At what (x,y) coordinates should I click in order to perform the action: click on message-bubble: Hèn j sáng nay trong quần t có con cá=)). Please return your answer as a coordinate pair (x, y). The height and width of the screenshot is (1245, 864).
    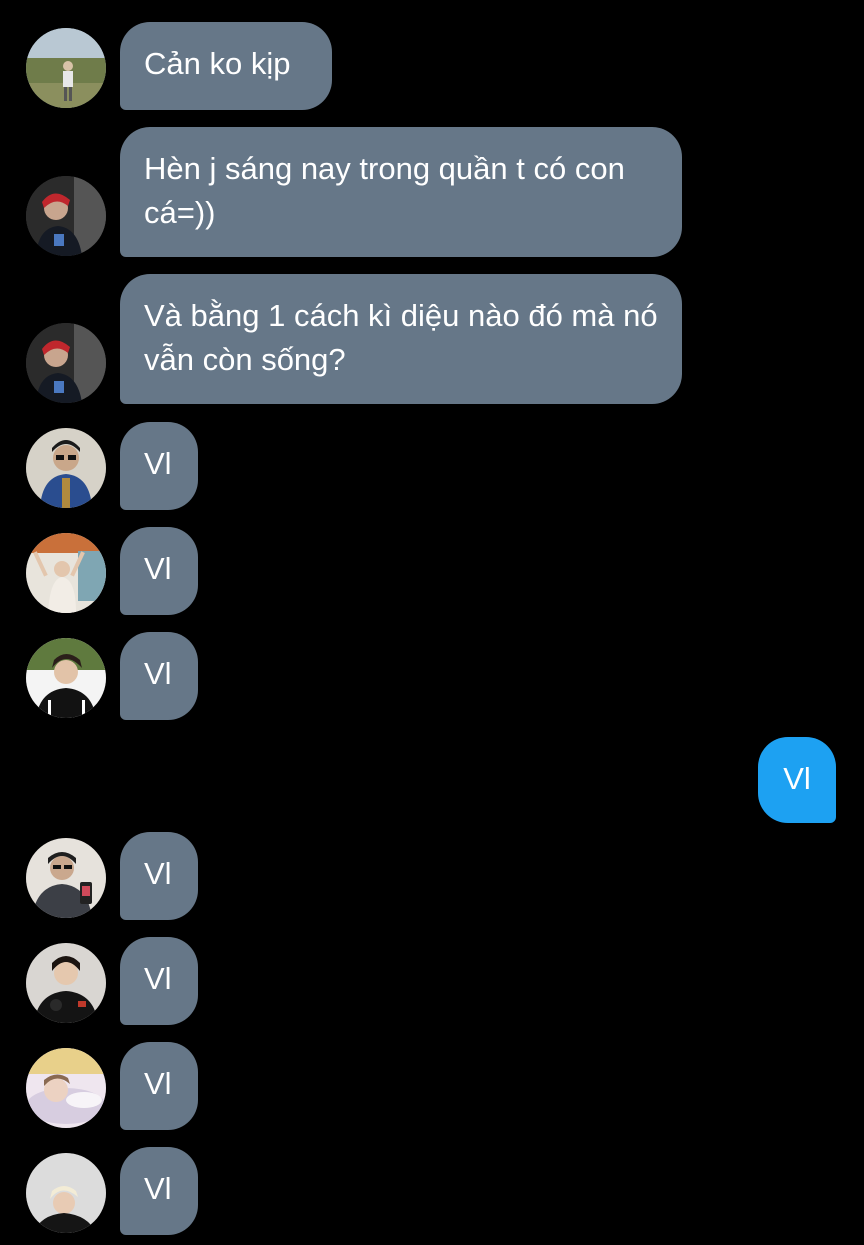
    Looking at the image, I should click on (401, 192).